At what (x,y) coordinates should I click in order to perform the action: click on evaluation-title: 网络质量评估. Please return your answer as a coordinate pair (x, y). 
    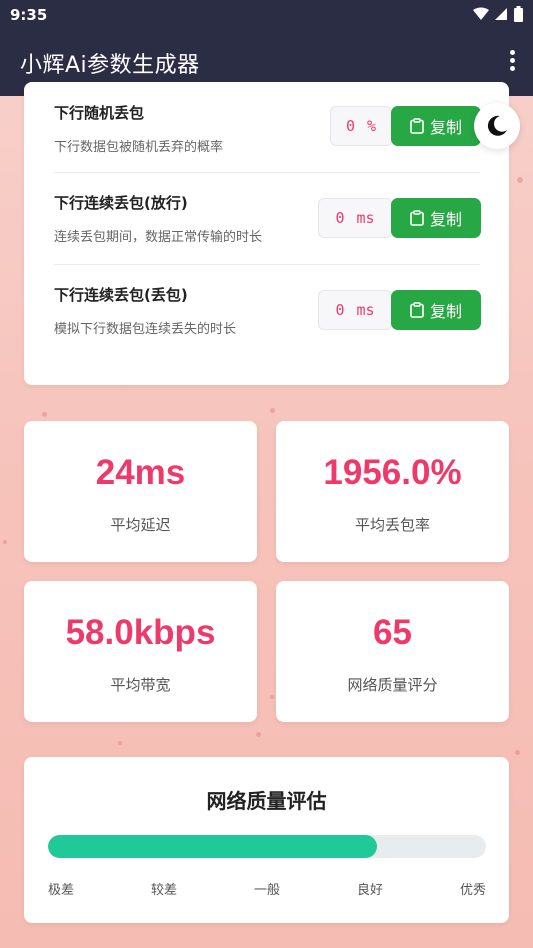
    Looking at the image, I should click on (266, 801).